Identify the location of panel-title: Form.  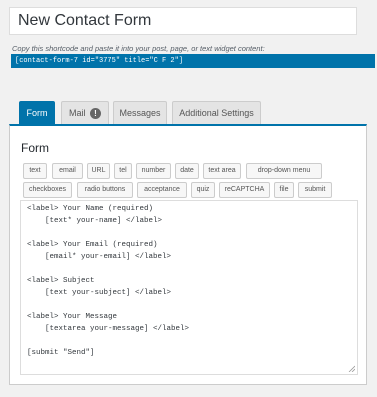
(35, 148).